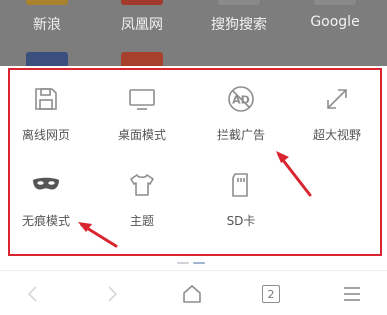 Image resolution: width=387 pixels, height=315 pixels. I want to click on menu-page-indicator, so click(191, 263).